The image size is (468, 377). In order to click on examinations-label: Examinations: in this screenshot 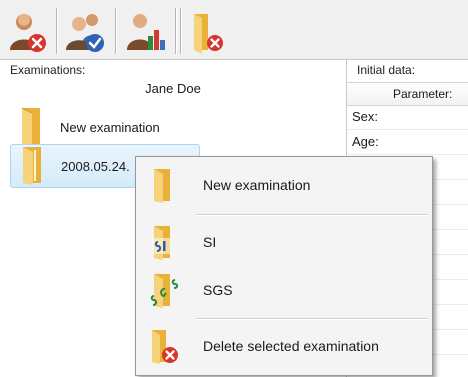, I will do `click(48, 70)`.